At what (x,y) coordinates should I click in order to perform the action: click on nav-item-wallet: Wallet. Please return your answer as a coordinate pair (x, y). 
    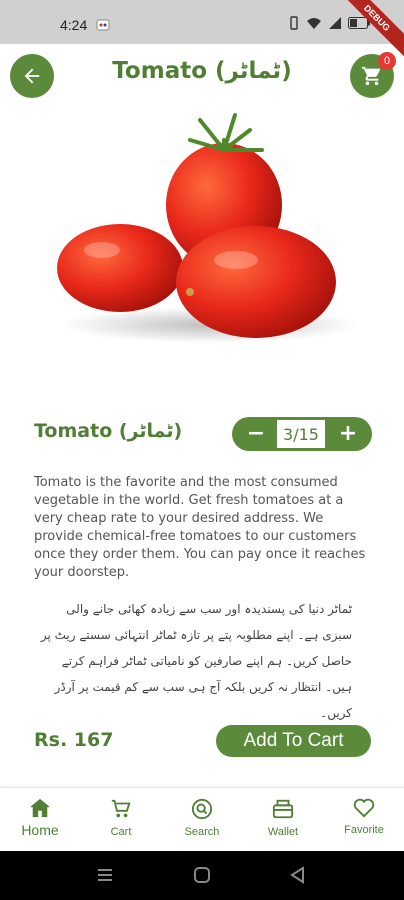
    Looking at the image, I should click on (283, 818).